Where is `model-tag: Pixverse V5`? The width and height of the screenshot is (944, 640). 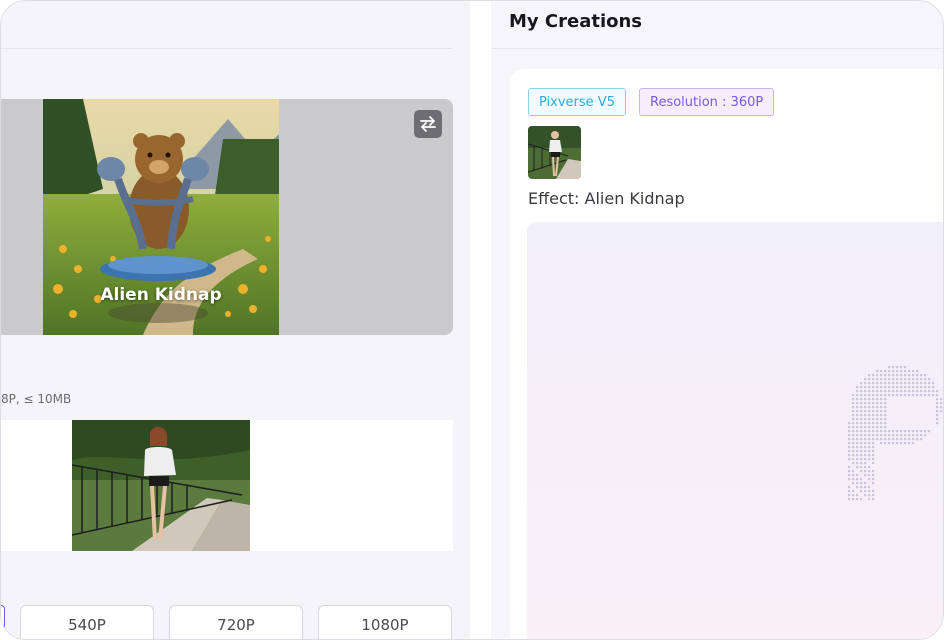
model-tag: Pixverse V5 is located at coordinates (577, 102).